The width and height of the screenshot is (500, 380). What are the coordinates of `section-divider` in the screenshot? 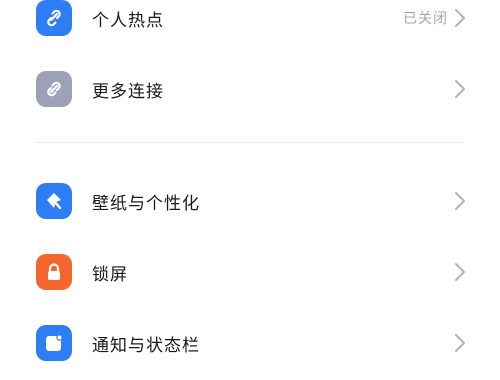 It's located at (249, 142).